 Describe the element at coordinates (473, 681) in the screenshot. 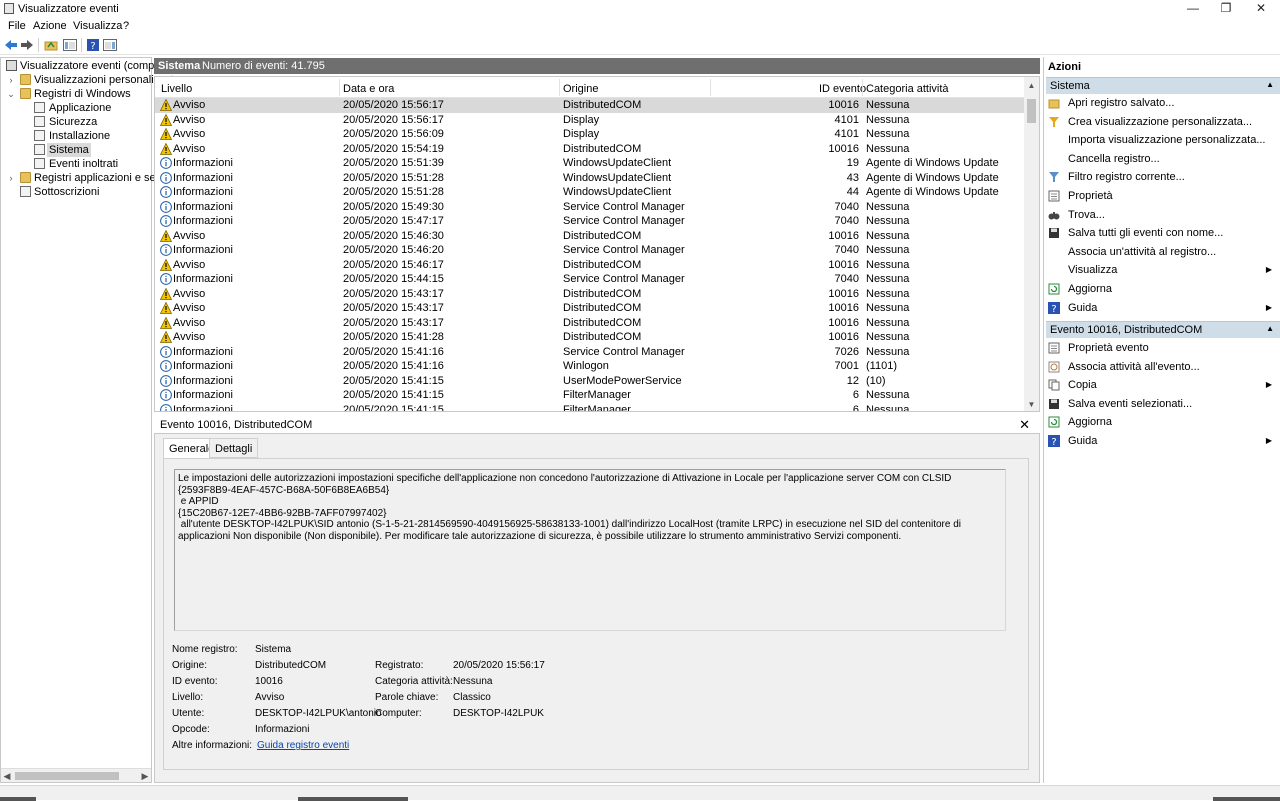

I see `task-value: Nessuna` at that location.